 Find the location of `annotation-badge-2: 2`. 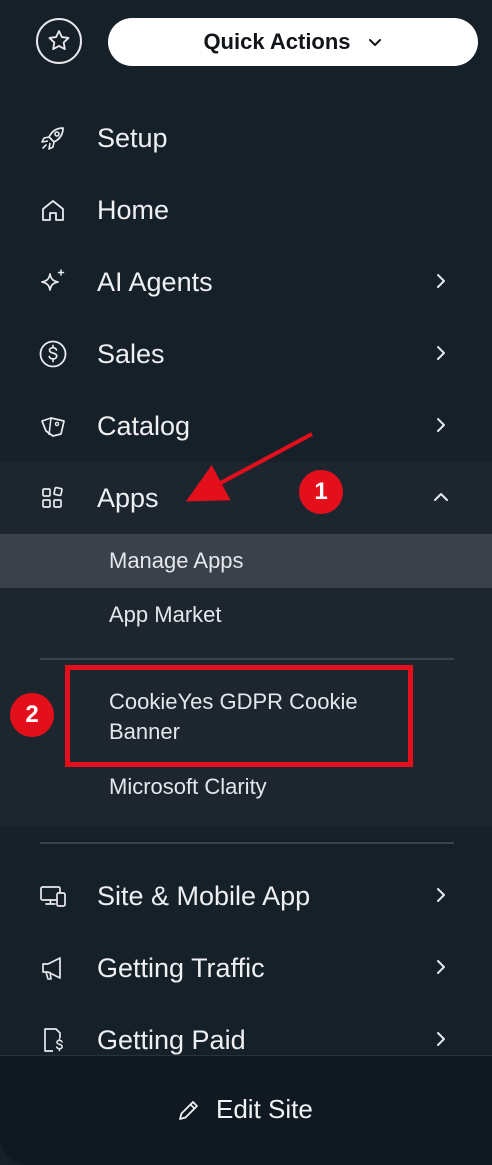

annotation-badge-2: 2 is located at coordinates (32, 715).